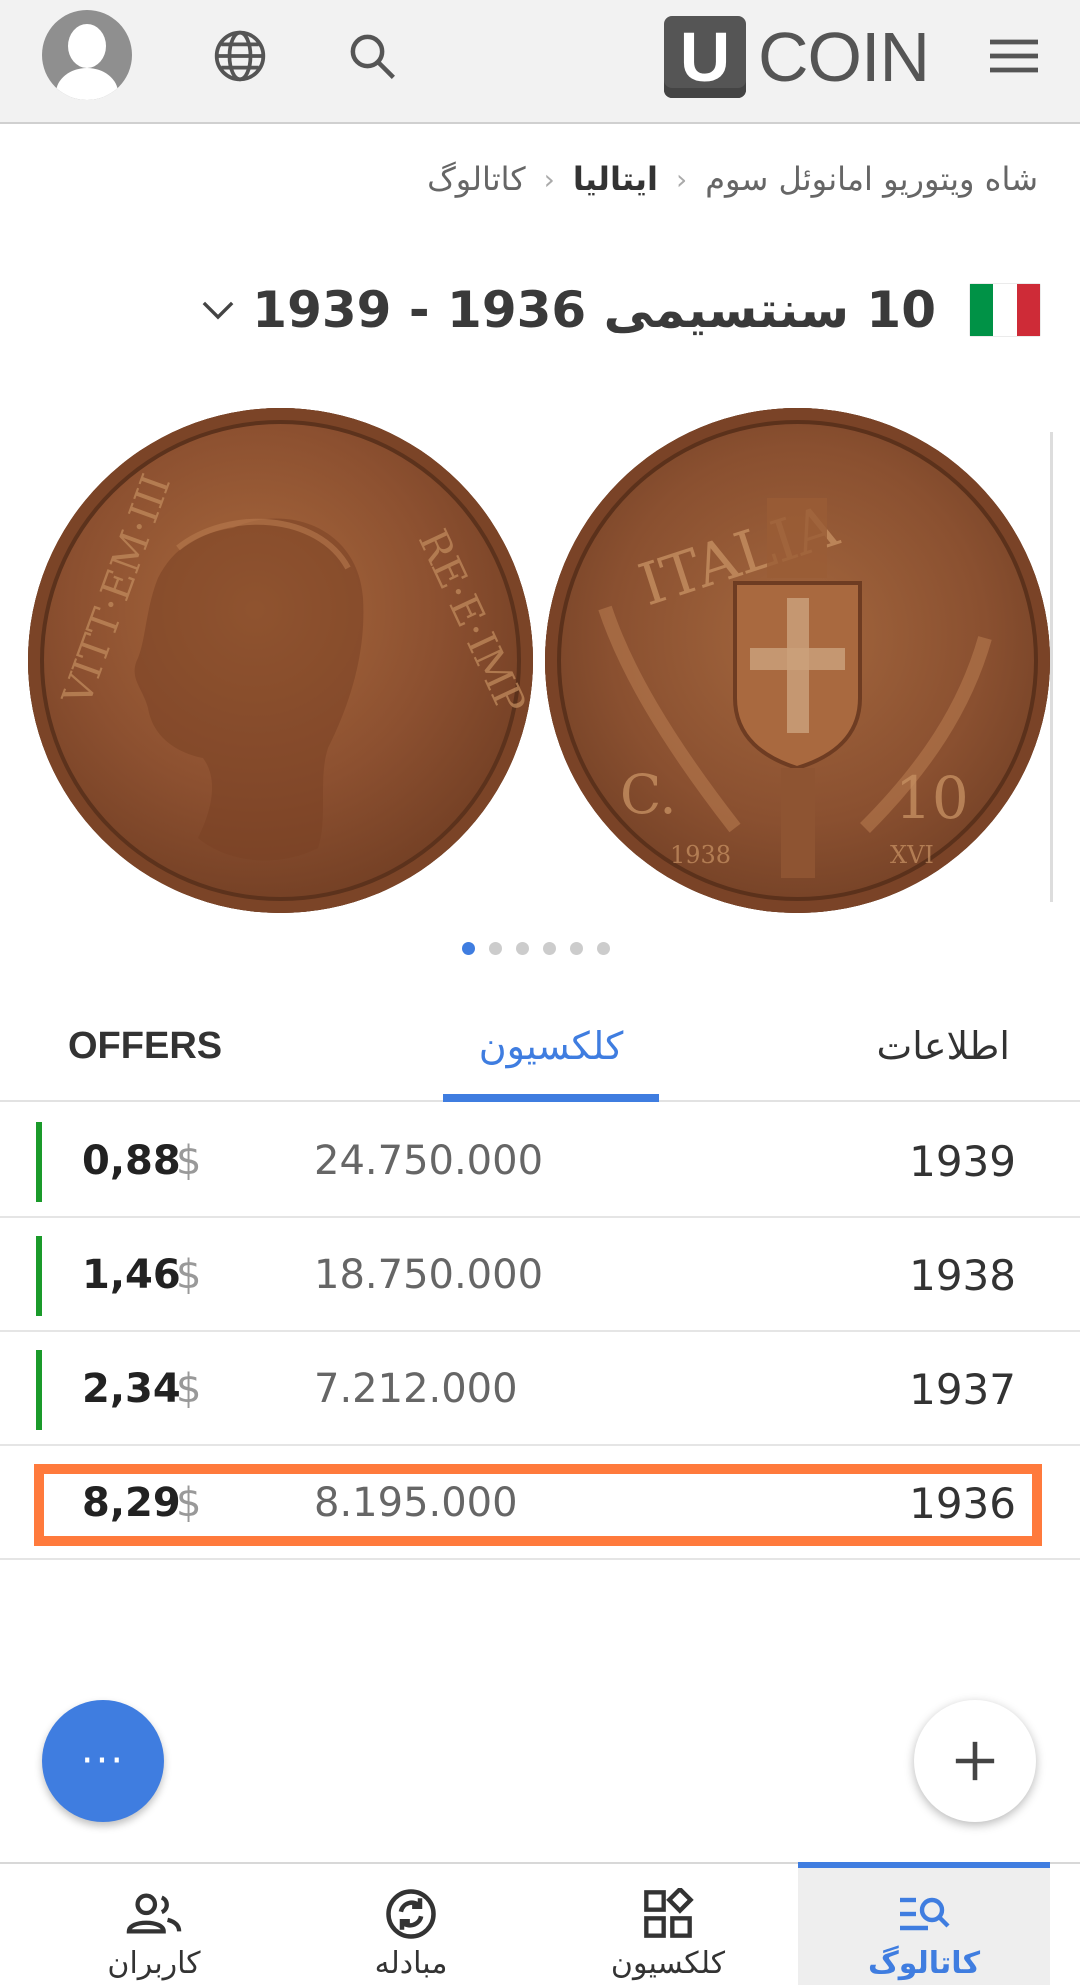  I want to click on plus-icon, so click(975, 1761).